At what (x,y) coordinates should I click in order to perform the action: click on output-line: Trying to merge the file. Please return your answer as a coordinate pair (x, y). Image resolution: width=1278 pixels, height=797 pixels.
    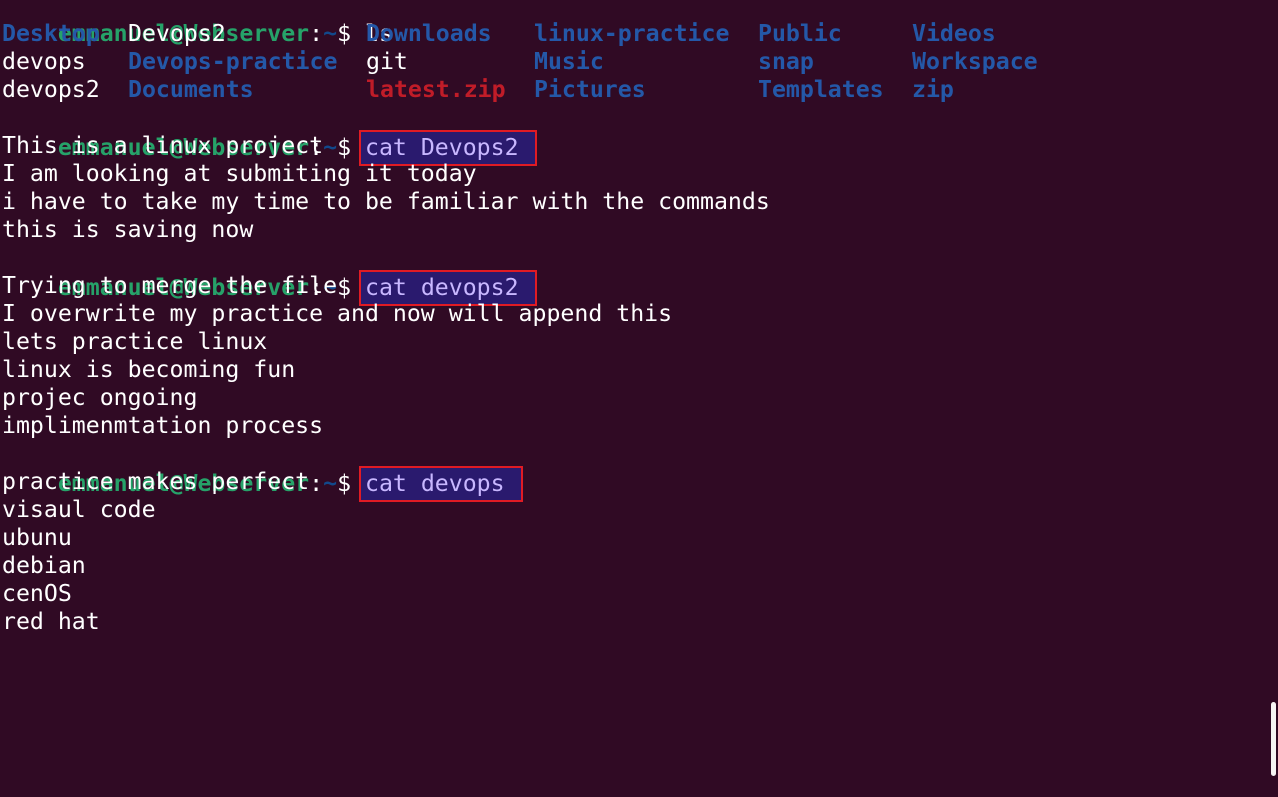
    Looking at the image, I should click on (170, 285).